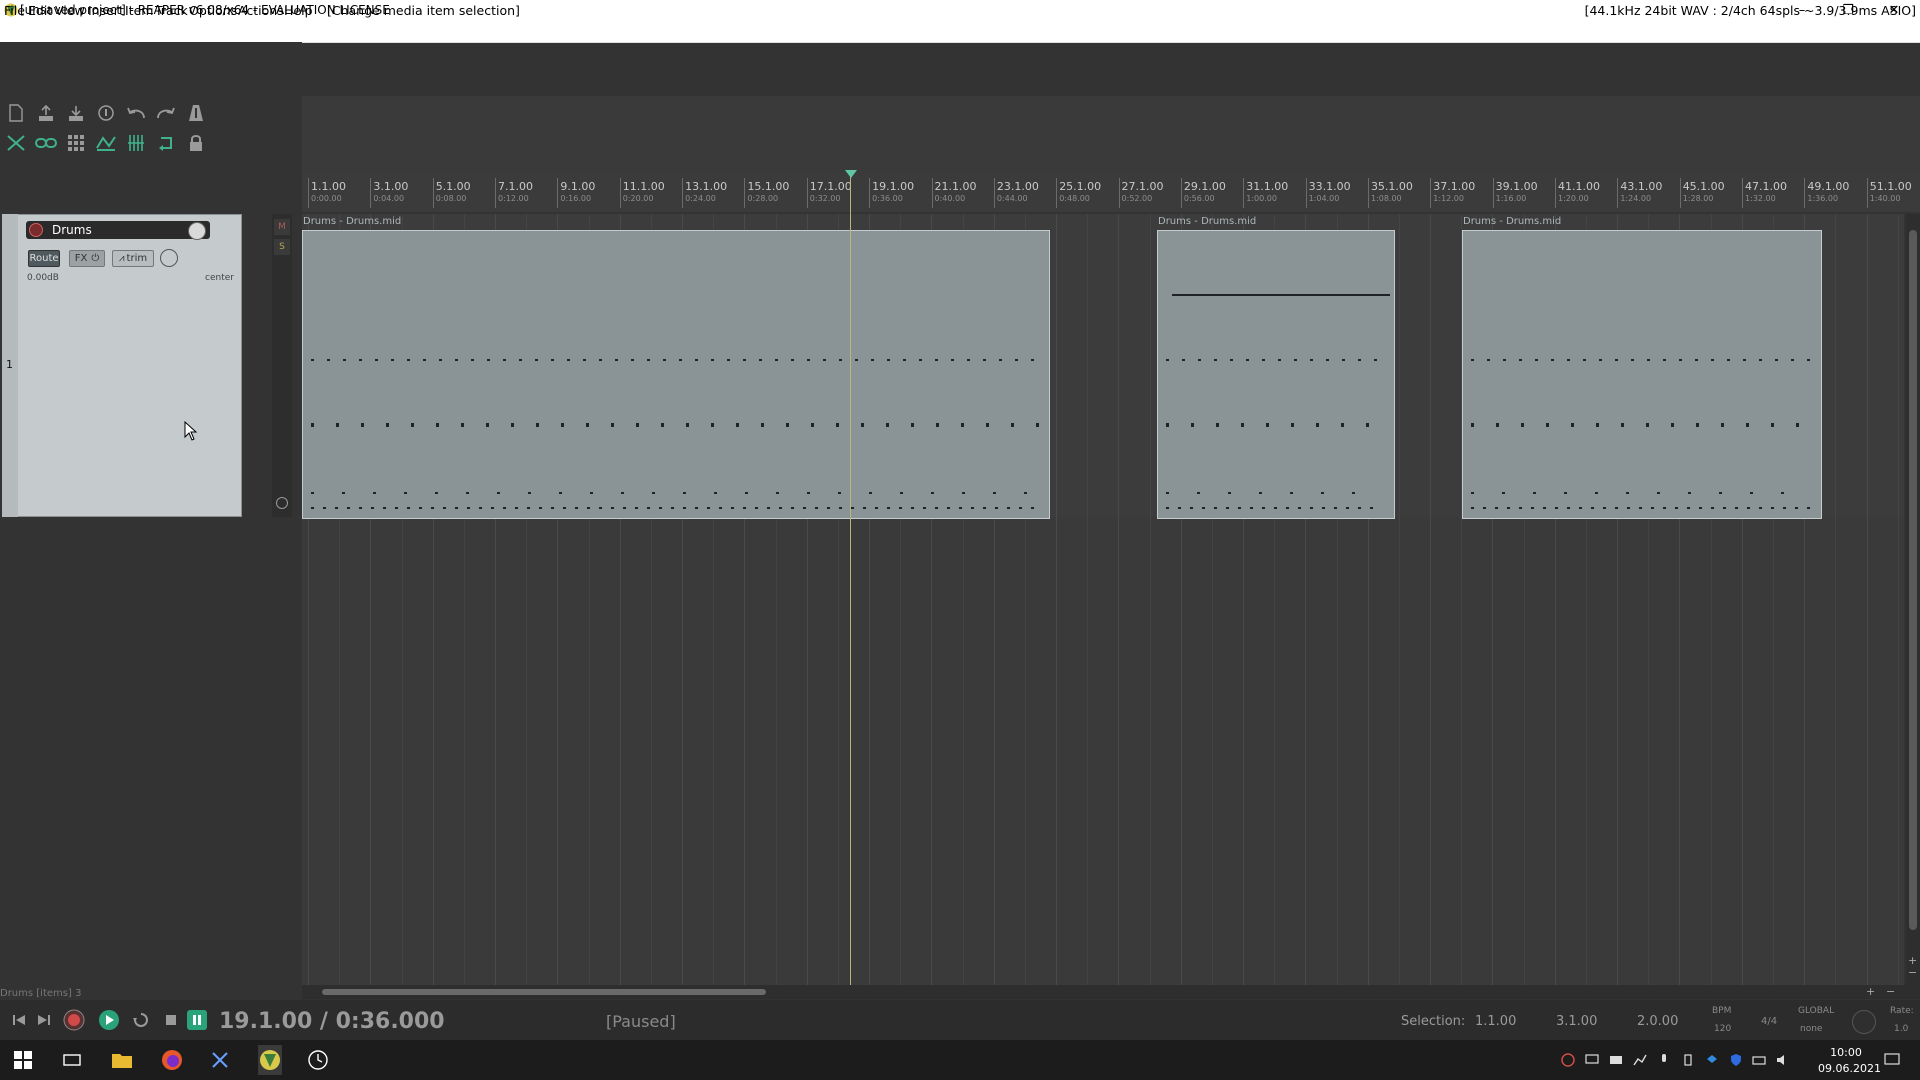  I want to click on new-project-icon, so click(16, 113).